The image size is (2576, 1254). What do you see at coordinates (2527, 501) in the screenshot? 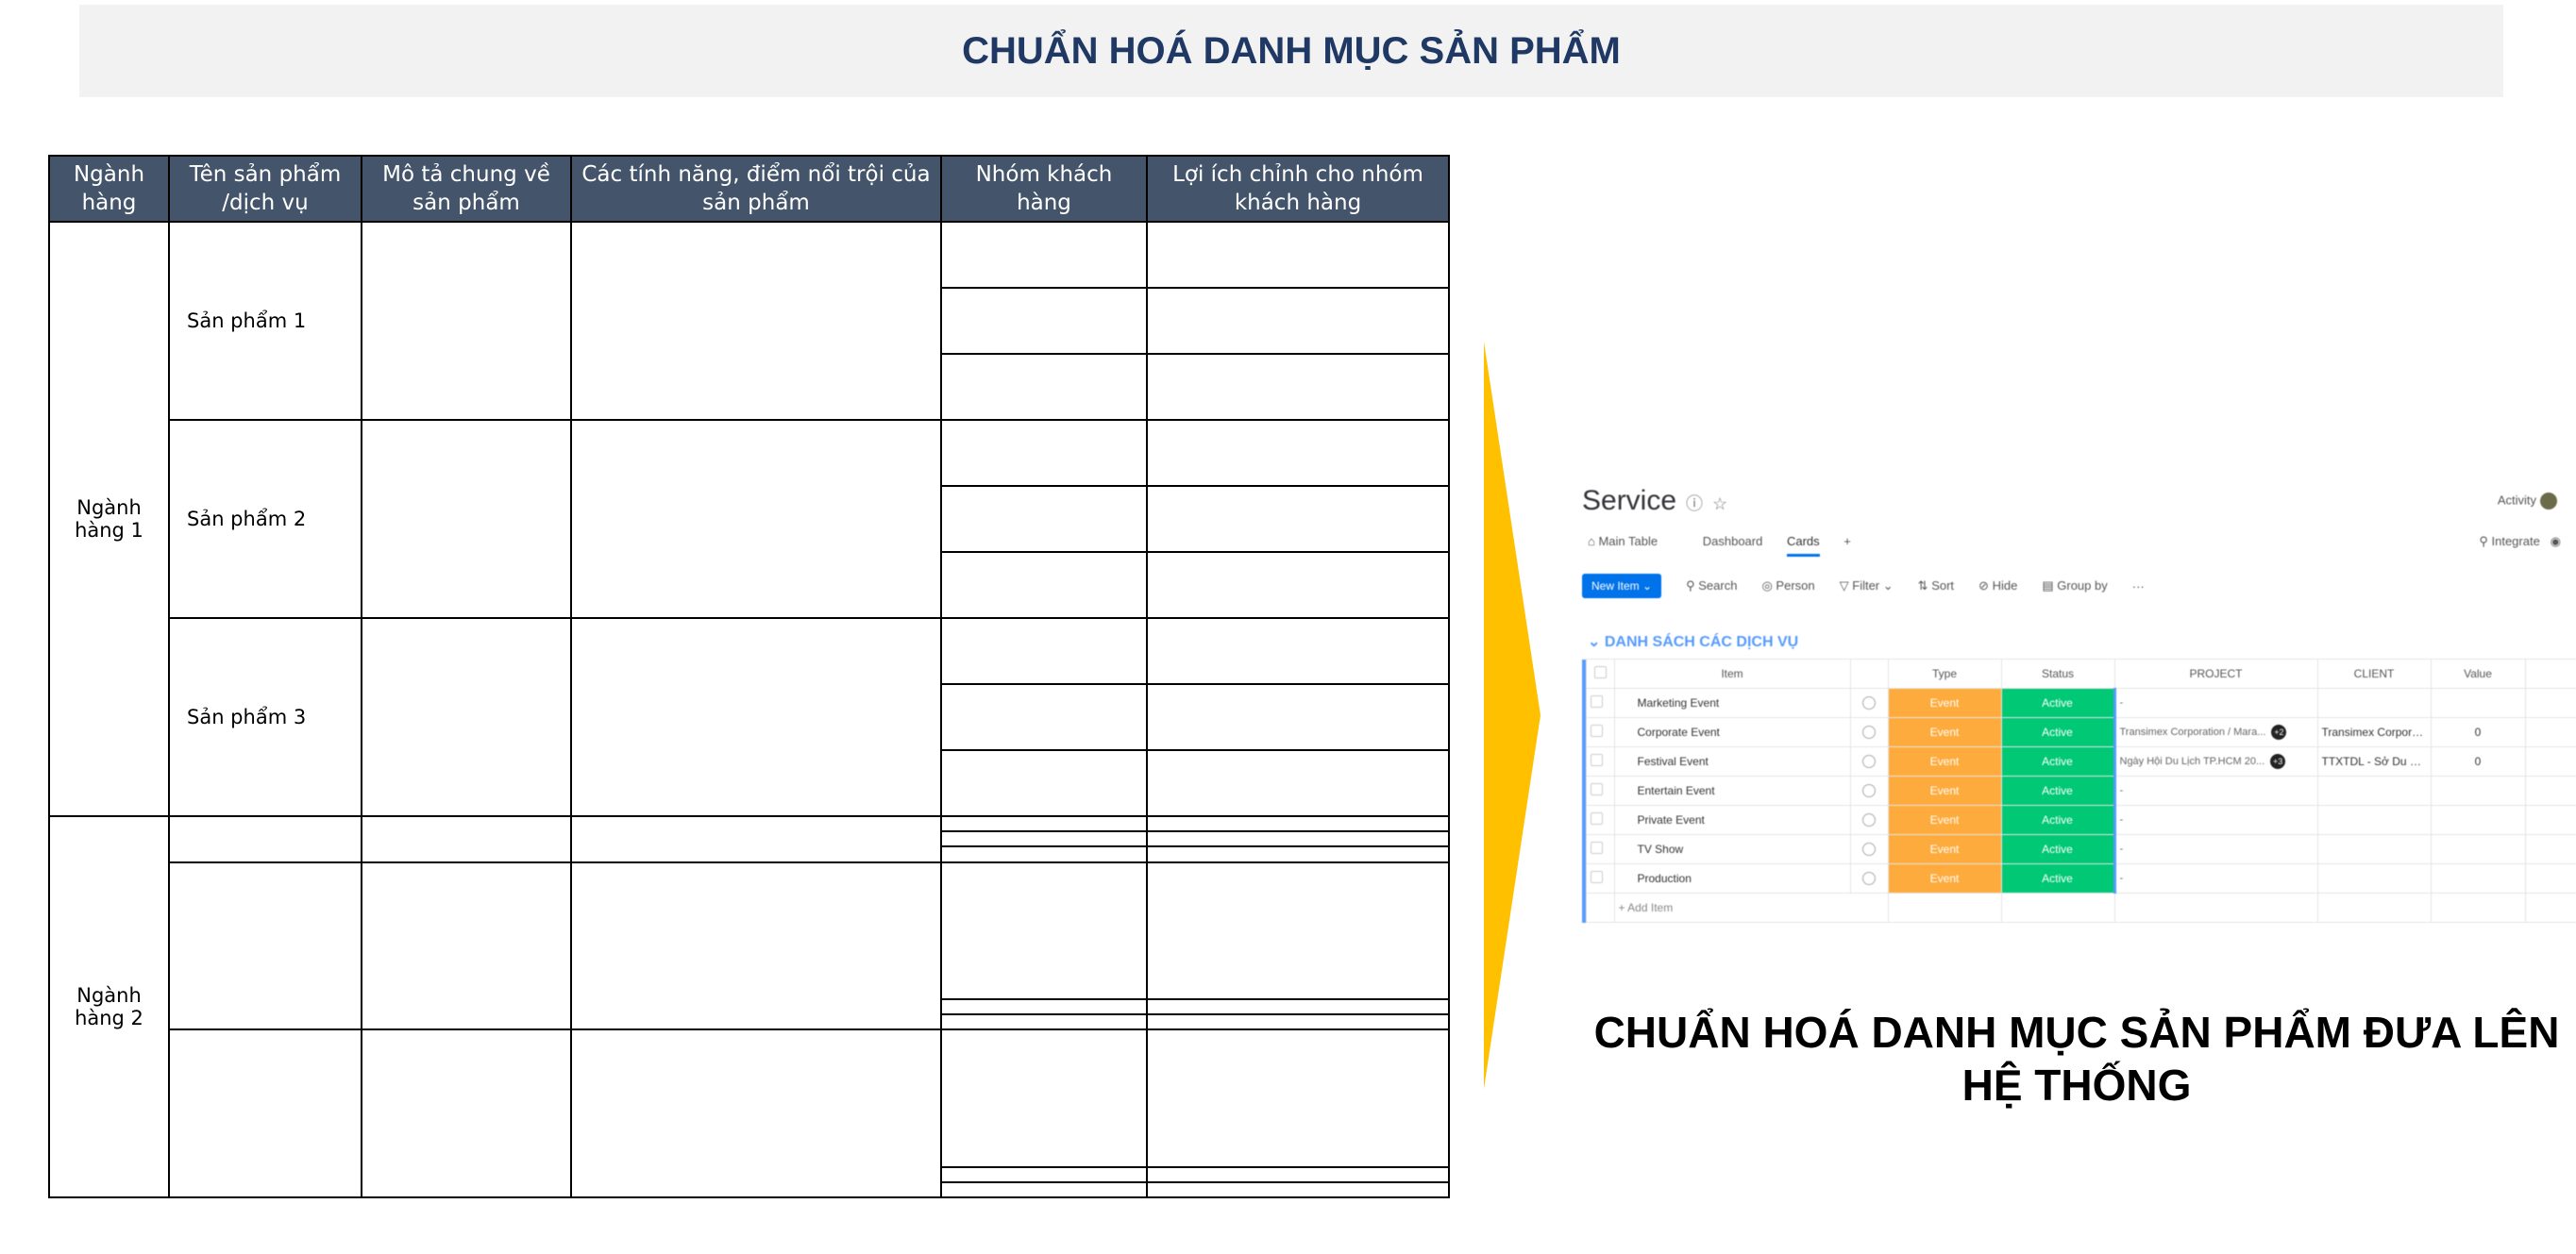
I see `activity-button: Activity` at bounding box center [2527, 501].